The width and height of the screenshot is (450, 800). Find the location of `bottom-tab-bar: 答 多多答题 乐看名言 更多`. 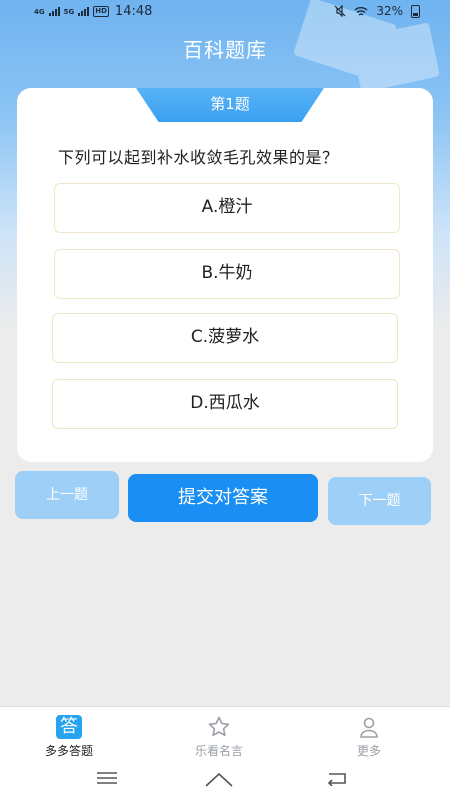

bottom-tab-bar: 答 多多答题 乐看名言 更多 is located at coordinates (225, 734).